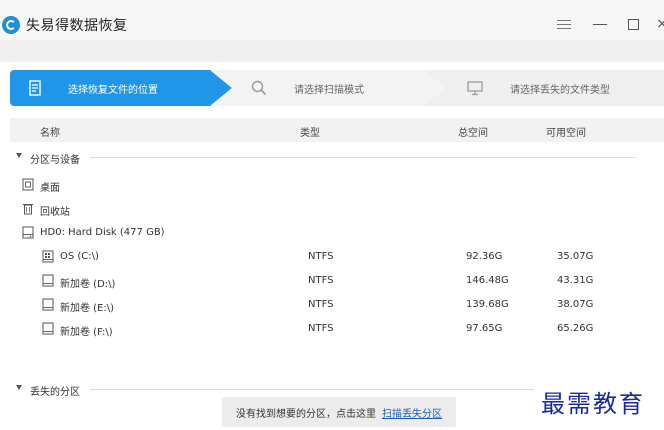 The height and width of the screenshot is (430, 664). What do you see at coordinates (337, 233) in the screenshot?
I see `list-item-hard-disk: HD0: Hard Disk (477 GB)` at bounding box center [337, 233].